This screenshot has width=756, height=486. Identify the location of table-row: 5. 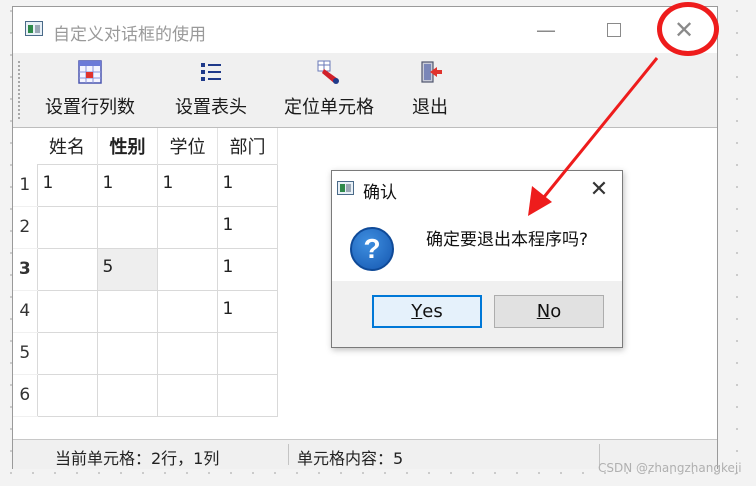
(145, 353).